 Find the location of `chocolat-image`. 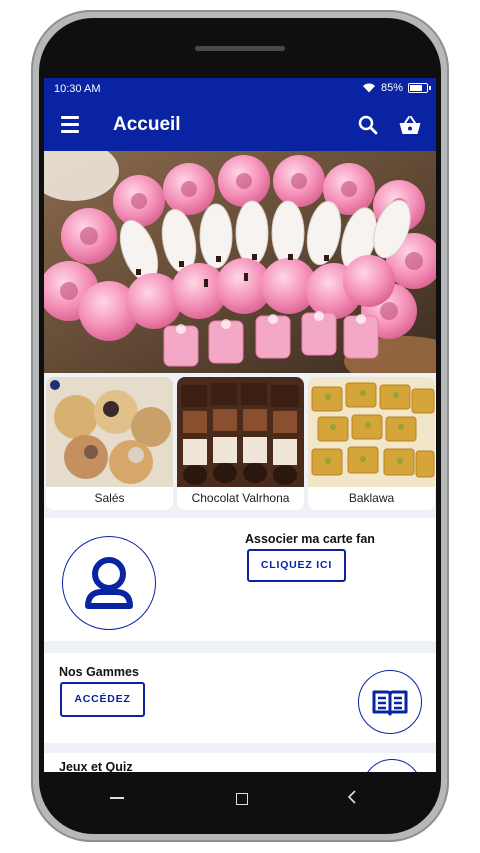

chocolat-image is located at coordinates (240, 432).